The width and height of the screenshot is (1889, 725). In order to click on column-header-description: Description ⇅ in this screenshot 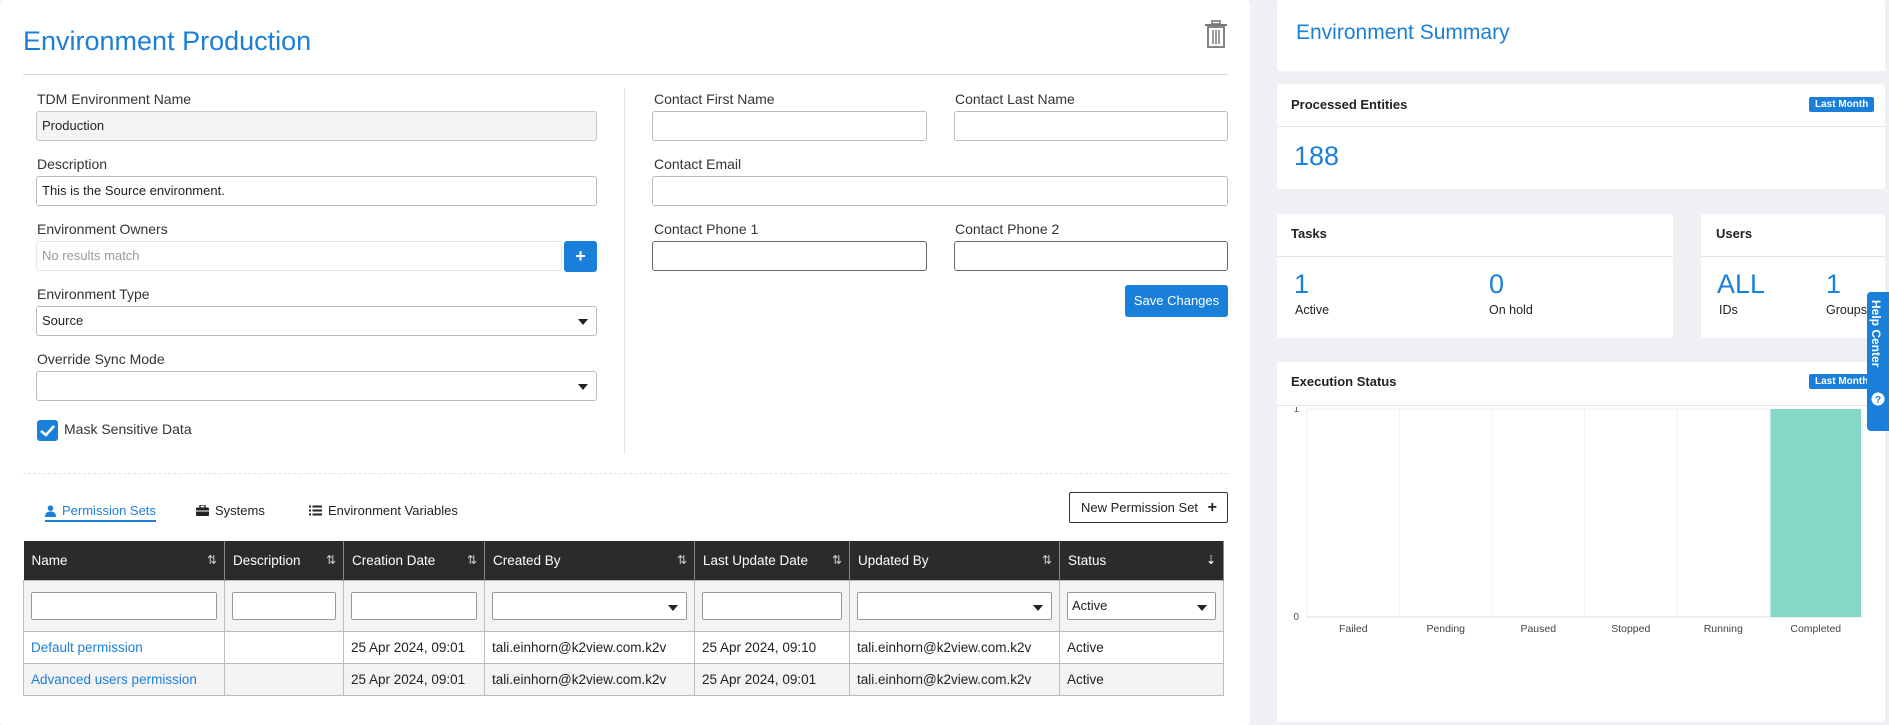, I will do `click(284, 560)`.